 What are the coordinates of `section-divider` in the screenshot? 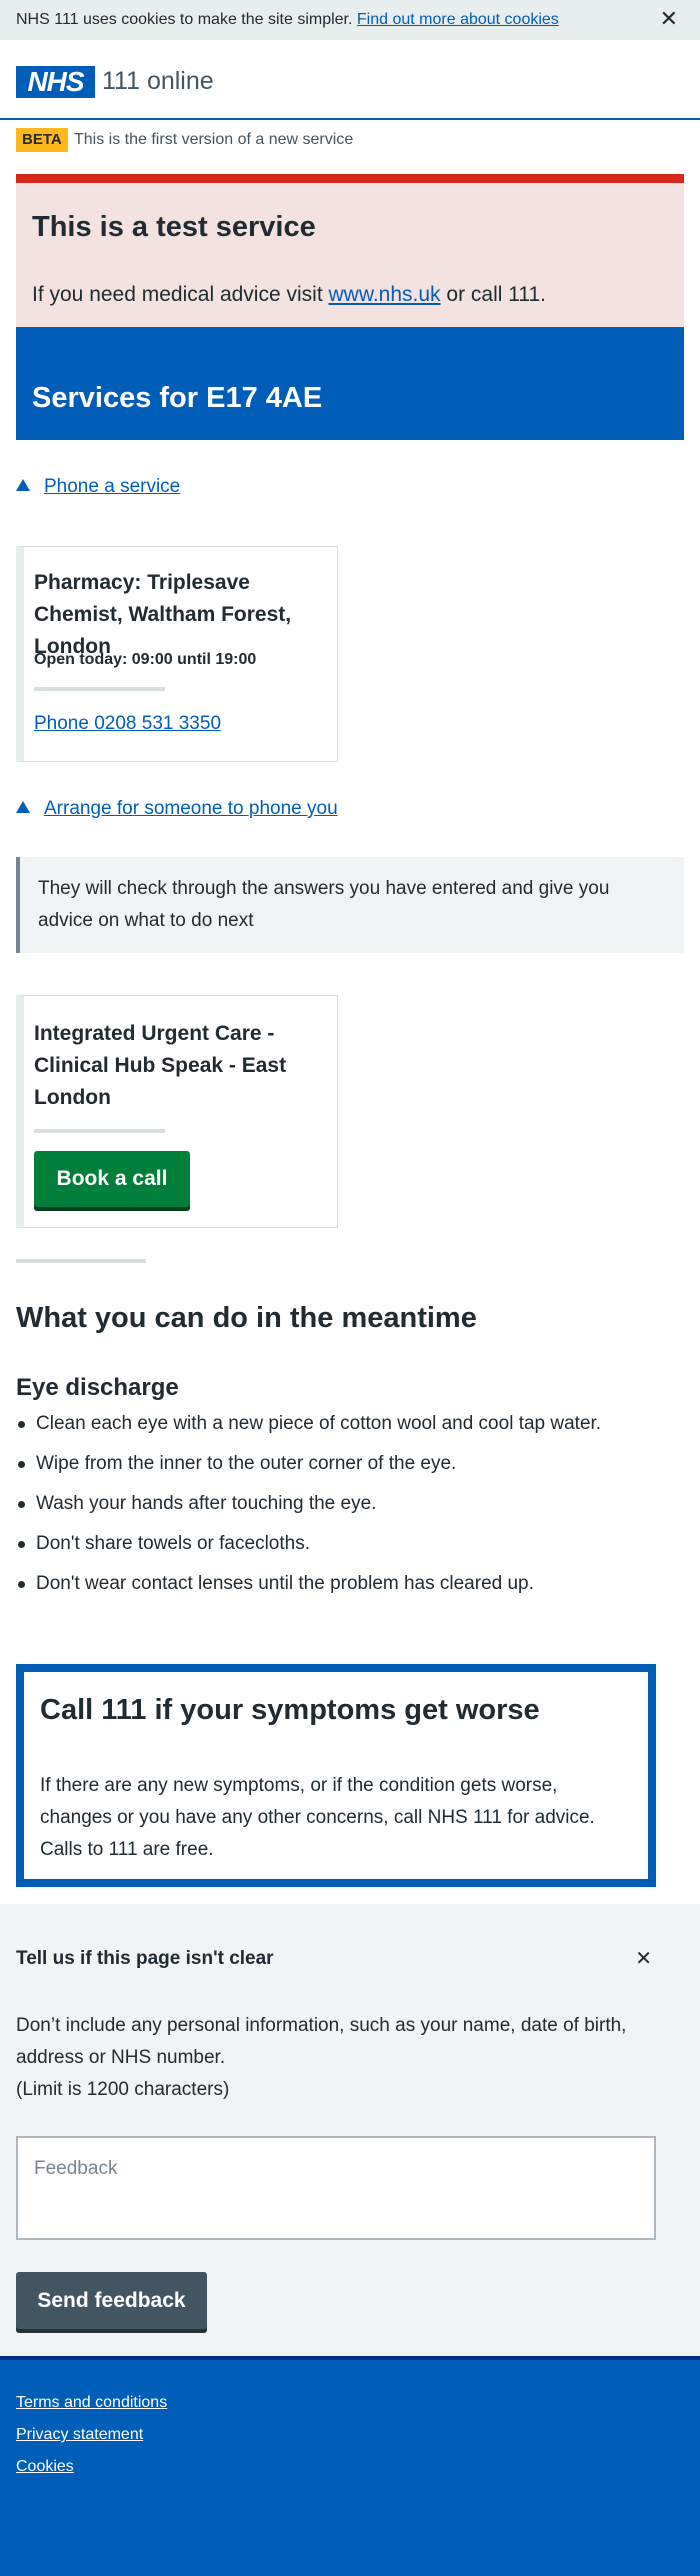 It's located at (81, 1261).